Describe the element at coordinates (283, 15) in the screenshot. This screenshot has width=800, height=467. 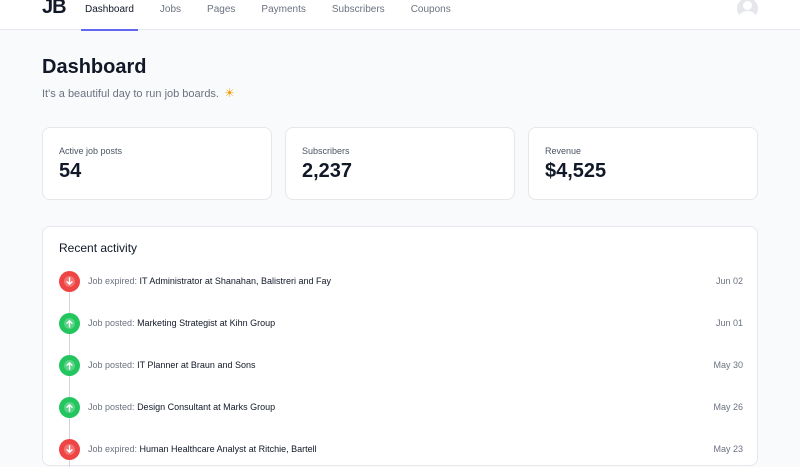
I see `nav-item-payments: Payments` at that location.